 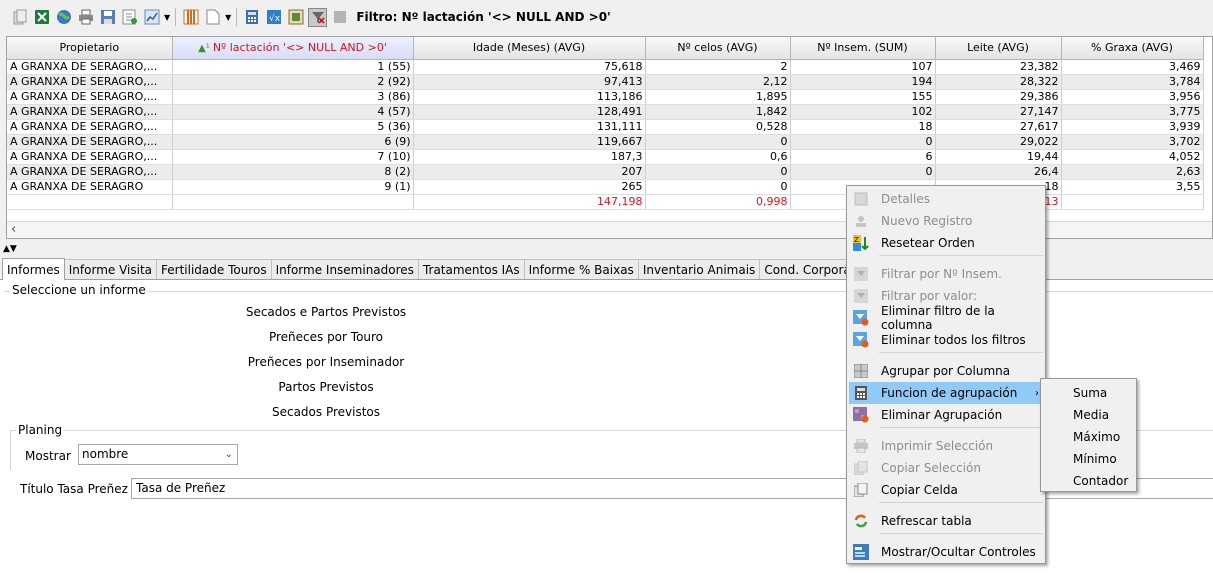 What do you see at coordinates (129, 17) in the screenshot?
I see `refresh-grid-icon` at bounding box center [129, 17].